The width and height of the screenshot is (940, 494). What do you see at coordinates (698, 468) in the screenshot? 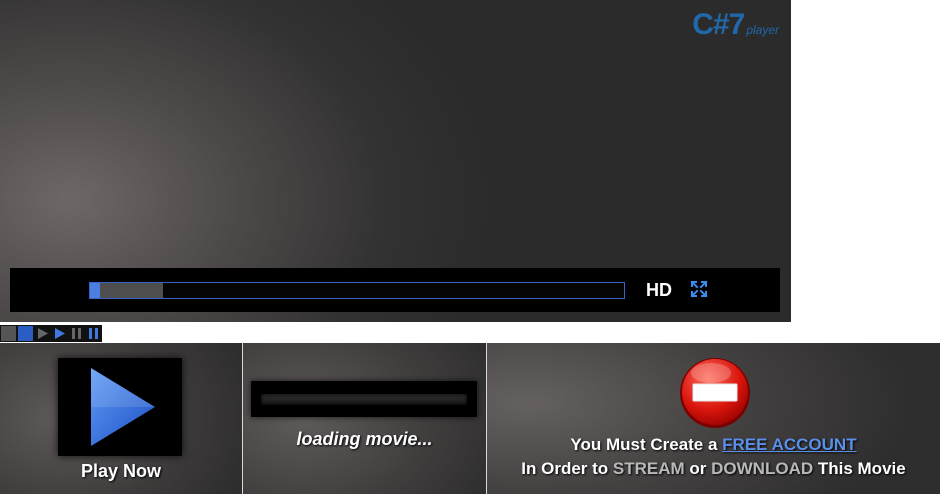
I see `account-text: or` at bounding box center [698, 468].